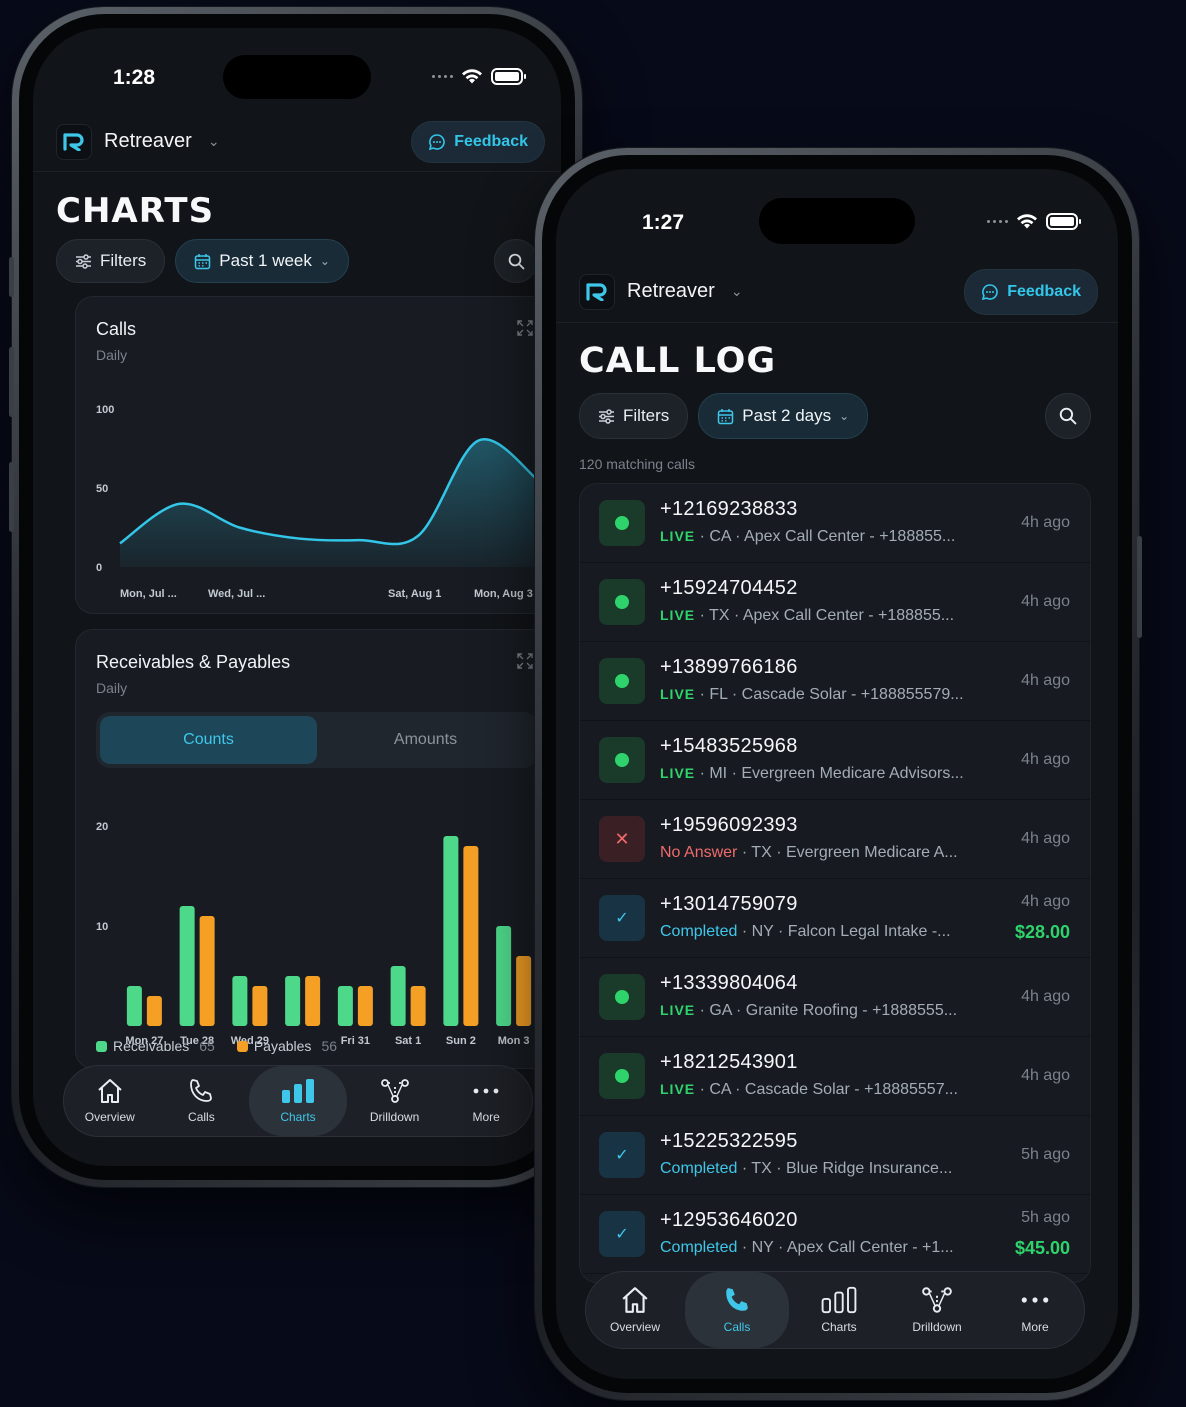 Image resolution: width=1186 pixels, height=1407 pixels. What do you see at coordinates (207, 1046) in the screenshot?
I see `legend-count: 65` at bounding box center [207, 1046].